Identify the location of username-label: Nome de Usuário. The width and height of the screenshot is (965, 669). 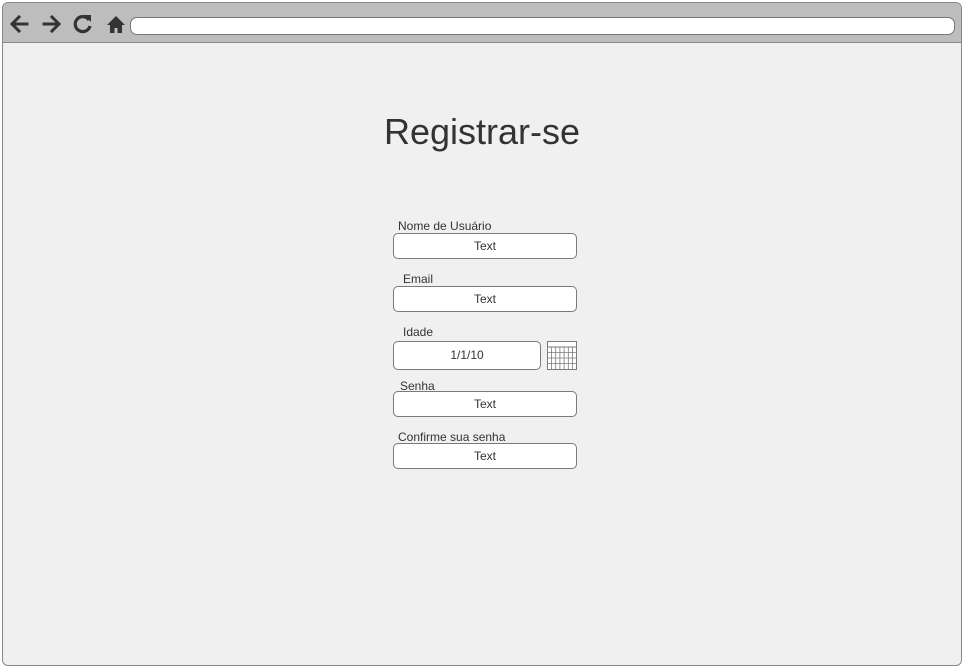
(445, 226).